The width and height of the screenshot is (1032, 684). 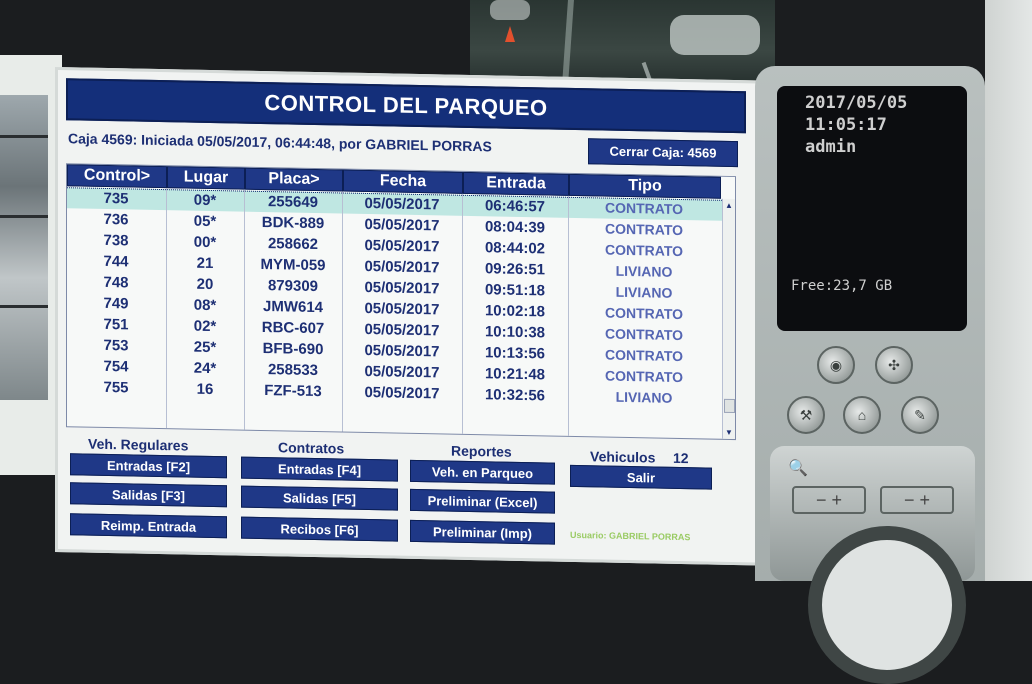 What do you see at coordinates (645, 186) in the screenshot?
I see `column-header-tipo: Tipo` at bounding box center [645, 186].